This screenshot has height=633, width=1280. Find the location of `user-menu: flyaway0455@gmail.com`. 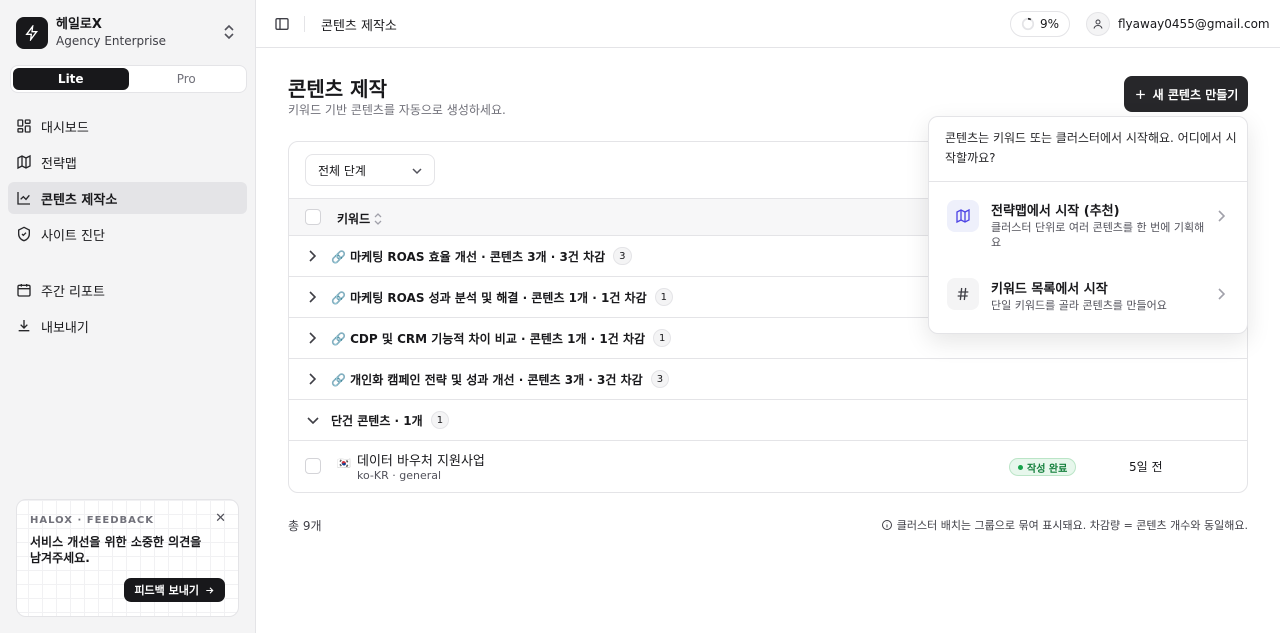

user-menu: flyaway0455@gmail.com is located at coordinates (1178, 24).